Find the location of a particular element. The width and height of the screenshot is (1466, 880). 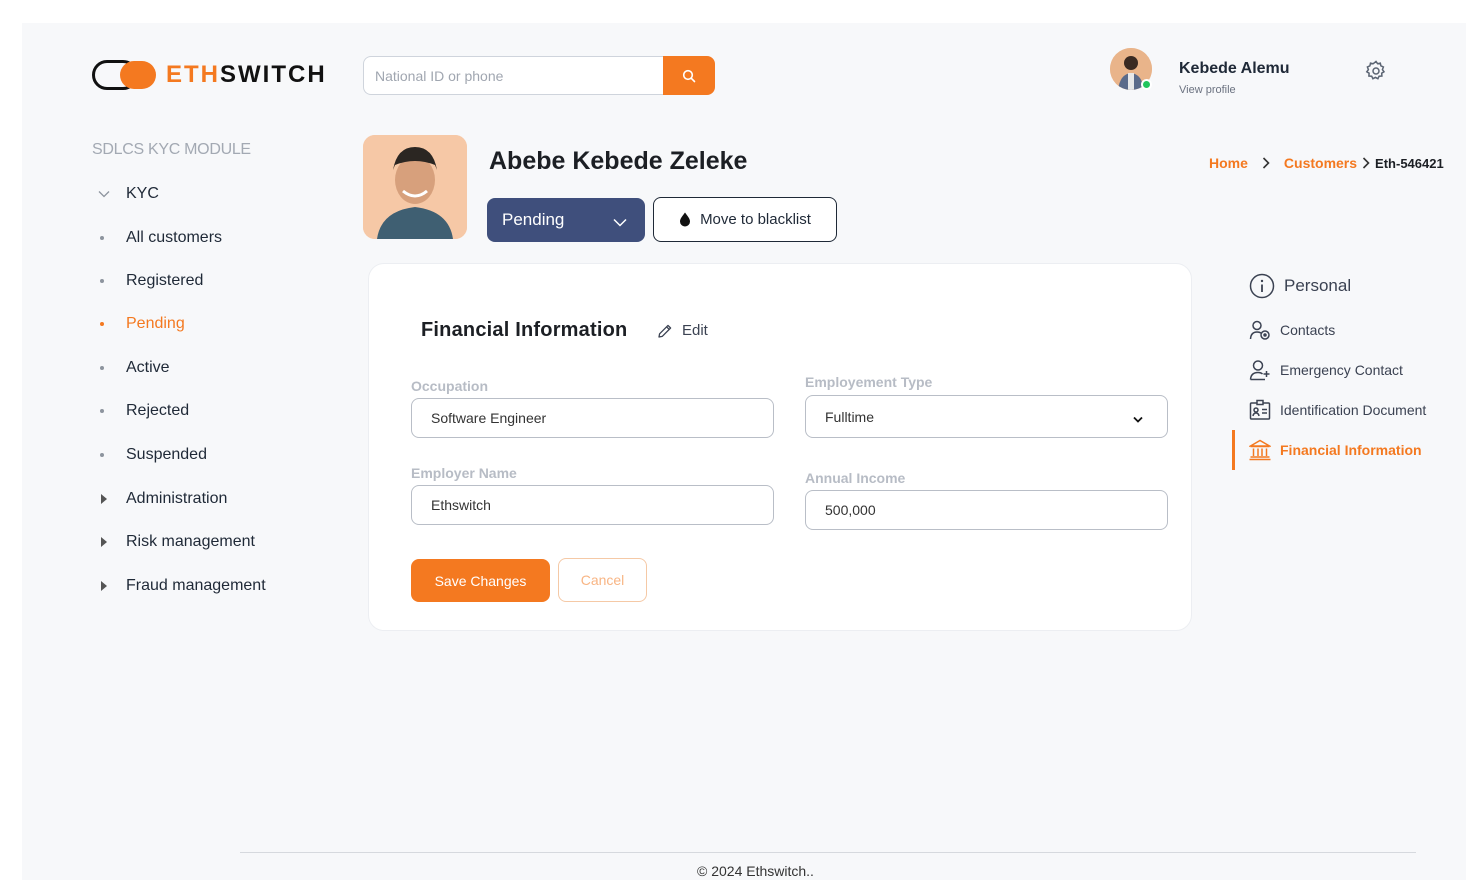

employer-name-value: Ethswitch is located at coordinates (461, 505).